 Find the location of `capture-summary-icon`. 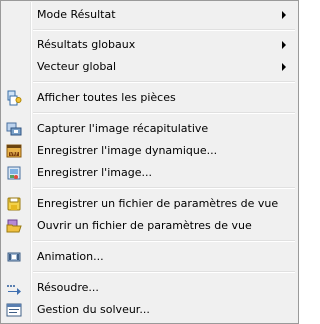

capture-summary-icon is located at coordinates (14, 129).